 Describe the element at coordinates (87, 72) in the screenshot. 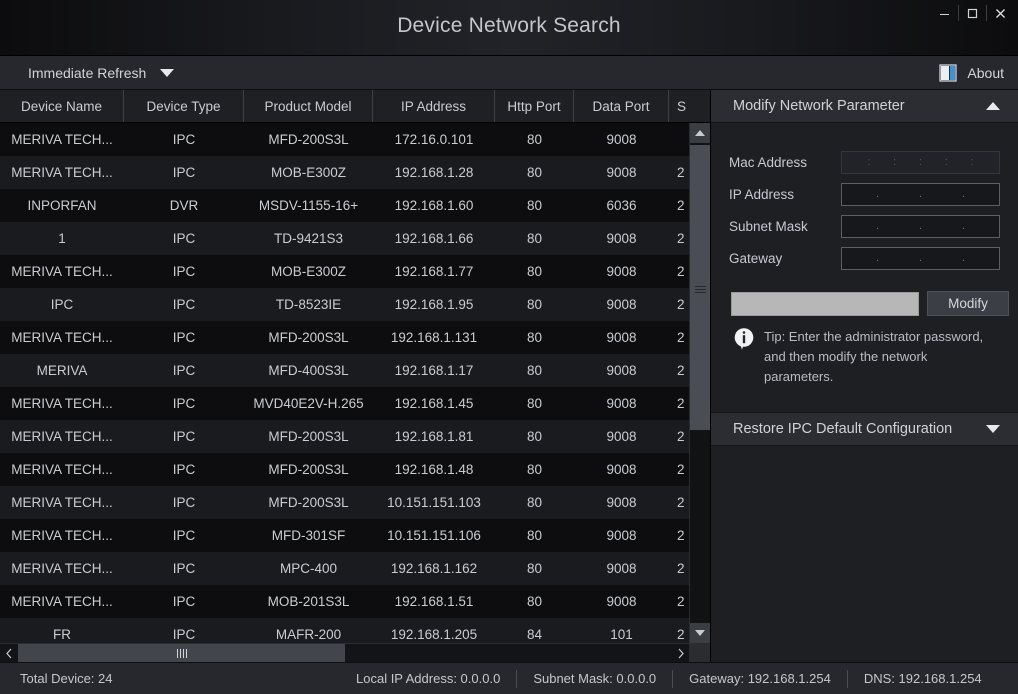

I see `immediate-refresh-label: Immediate Refresh` at that location.